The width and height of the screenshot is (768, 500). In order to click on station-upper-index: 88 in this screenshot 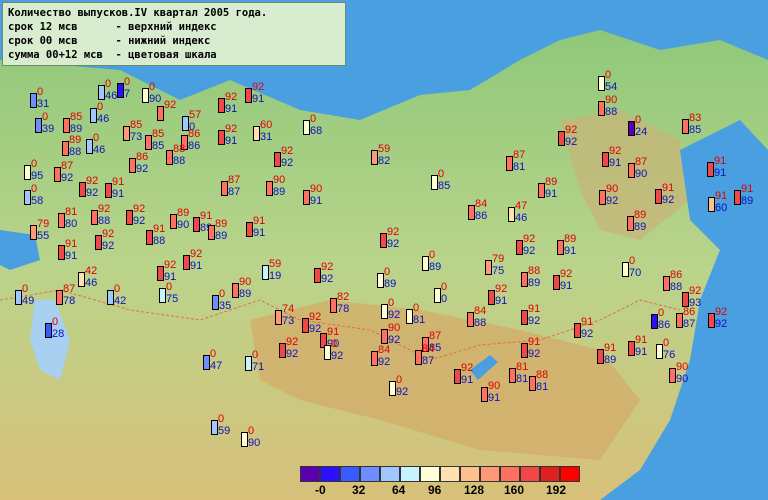, I will do `click(542, 375)`.